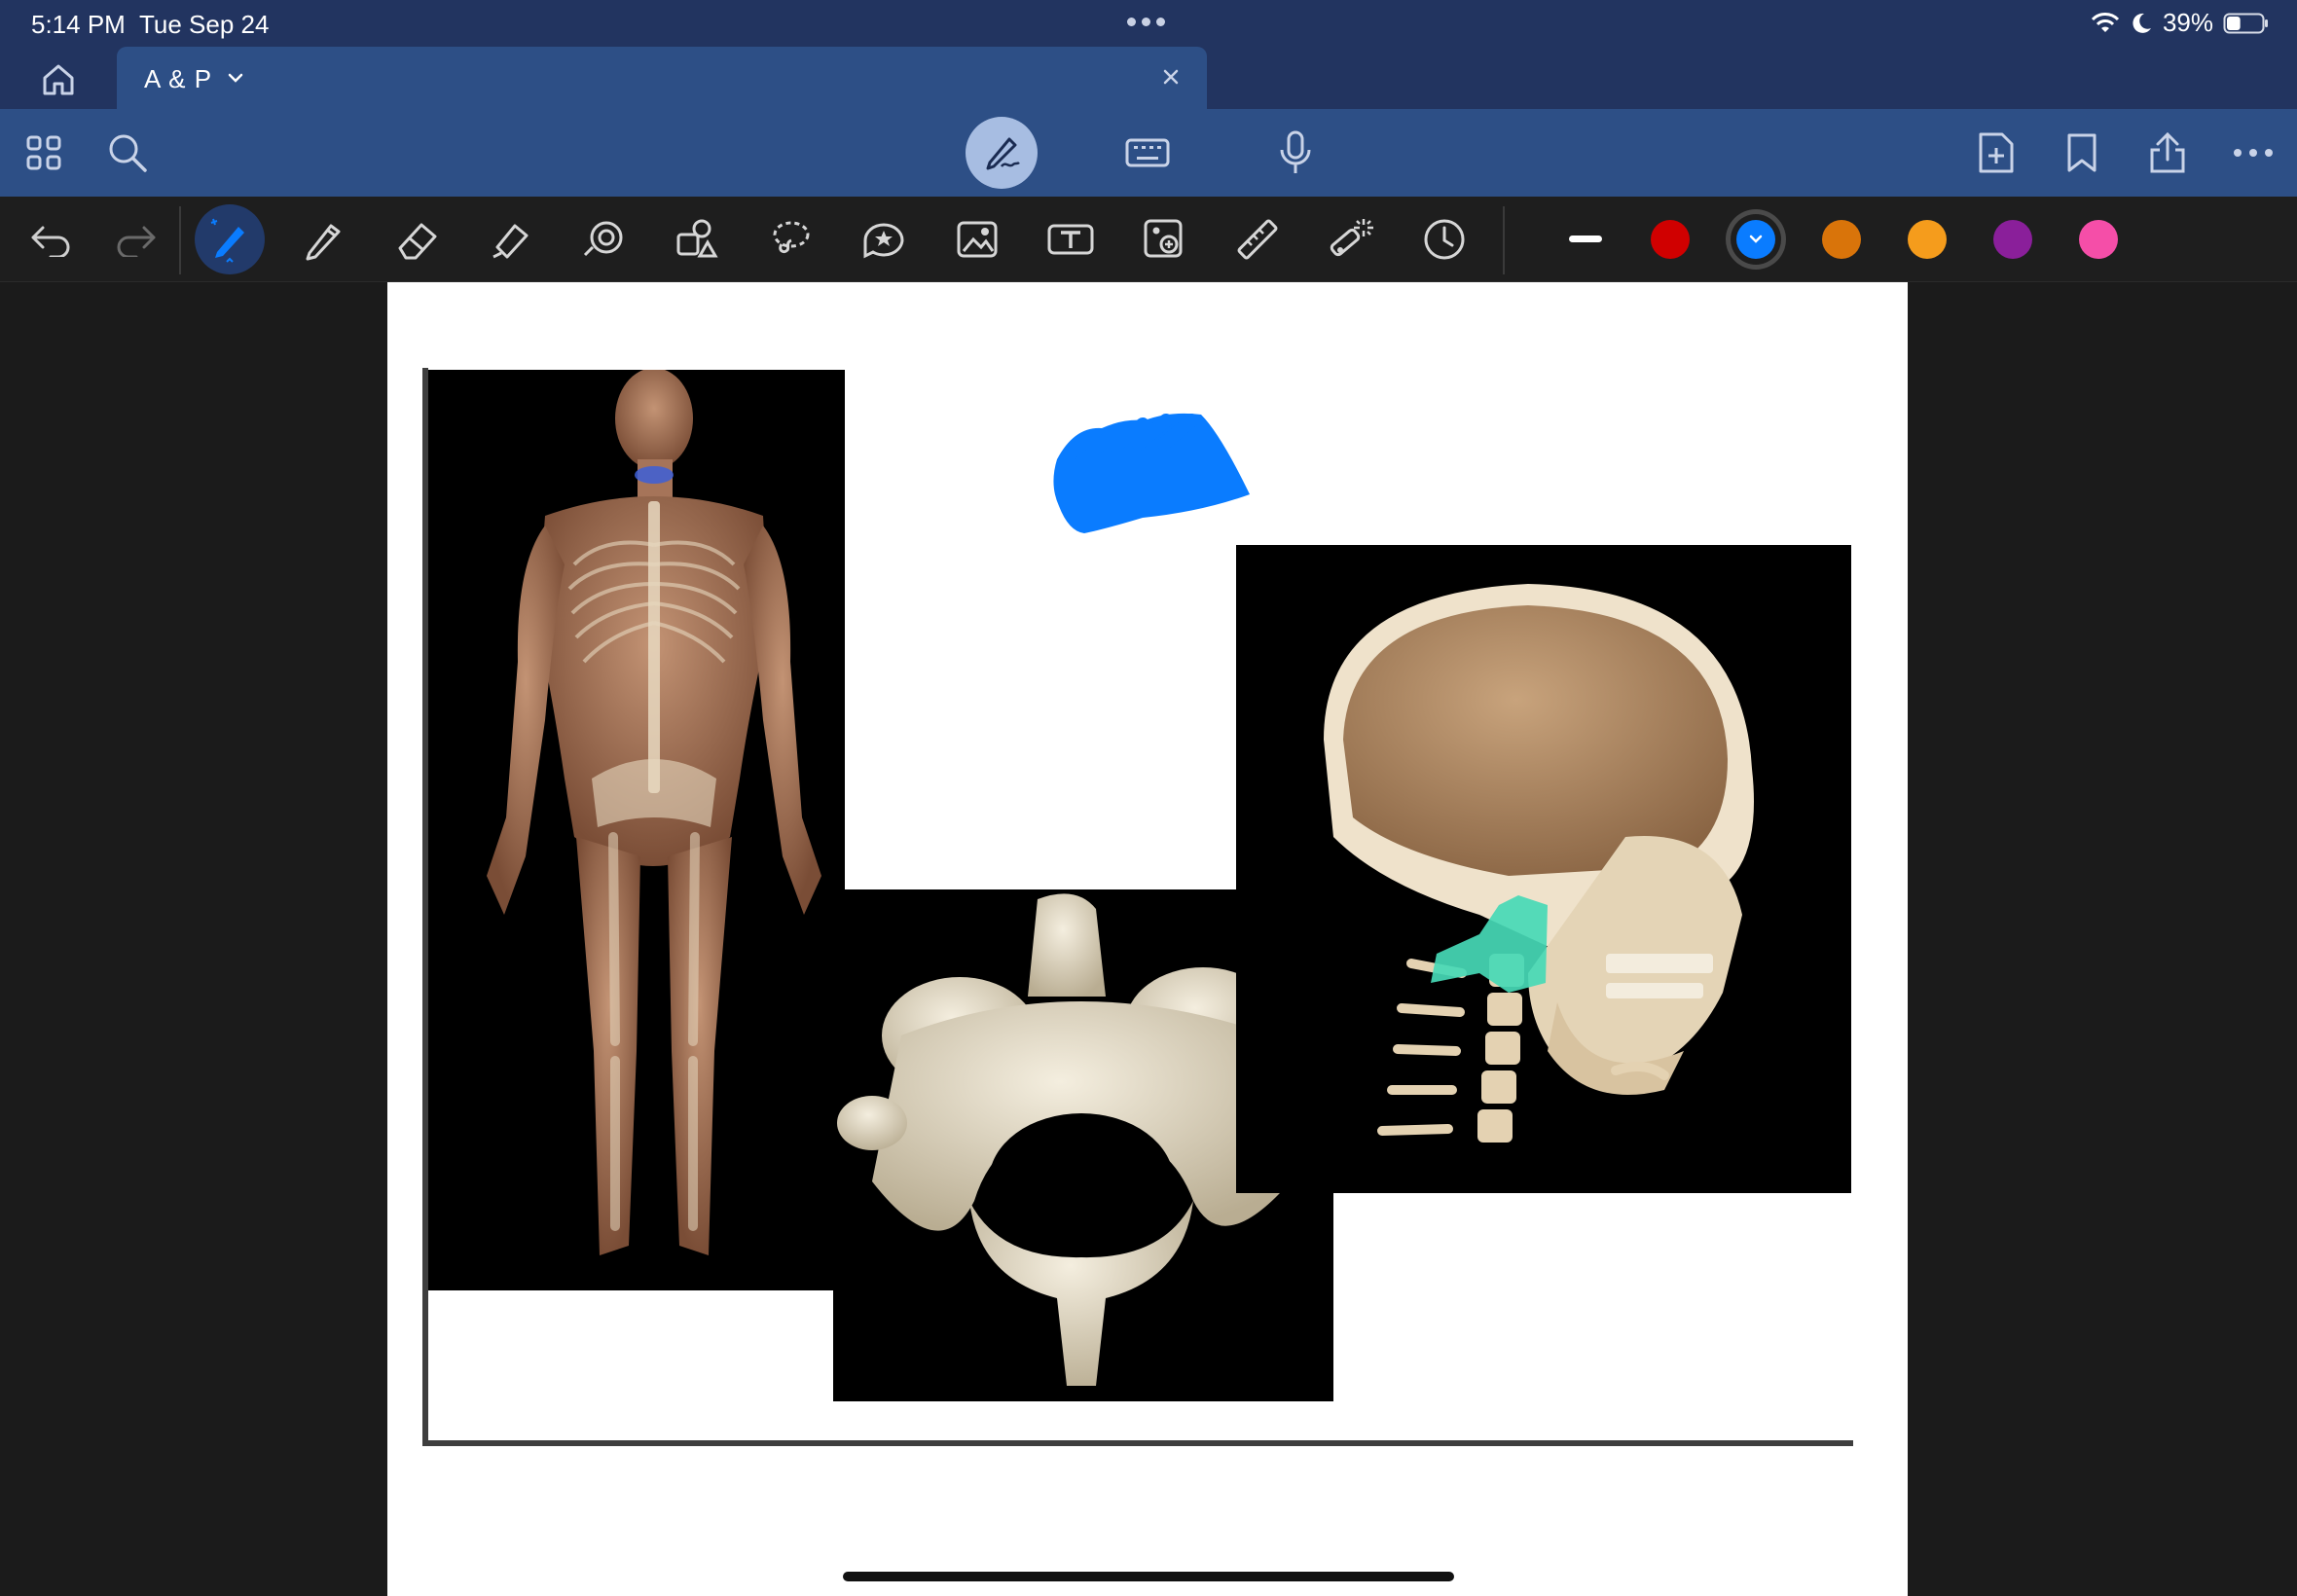 This screenshot has height=1596, width=2297. I want to click on document-tab: A & P, so click(662, 78).